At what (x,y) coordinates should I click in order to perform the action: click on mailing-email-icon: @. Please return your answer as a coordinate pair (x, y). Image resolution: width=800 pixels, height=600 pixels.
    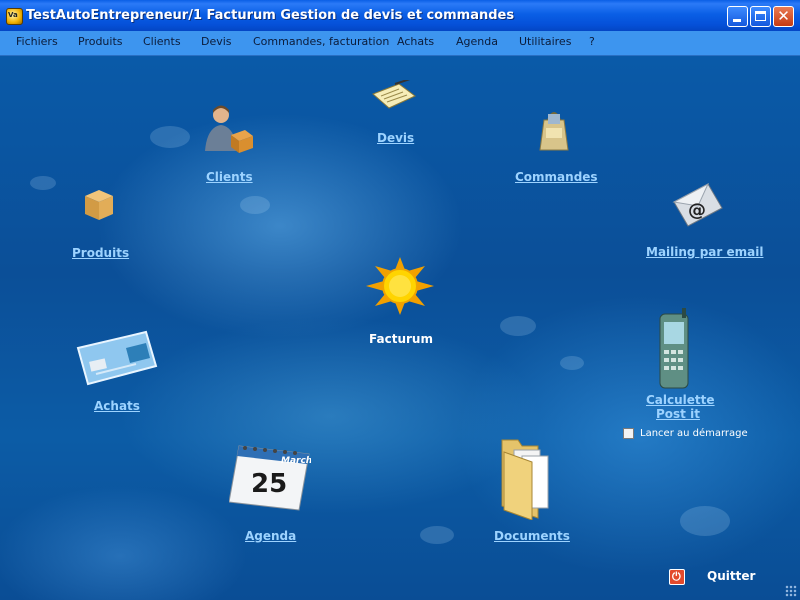
    Looking at the image, I should click on (698, 205).